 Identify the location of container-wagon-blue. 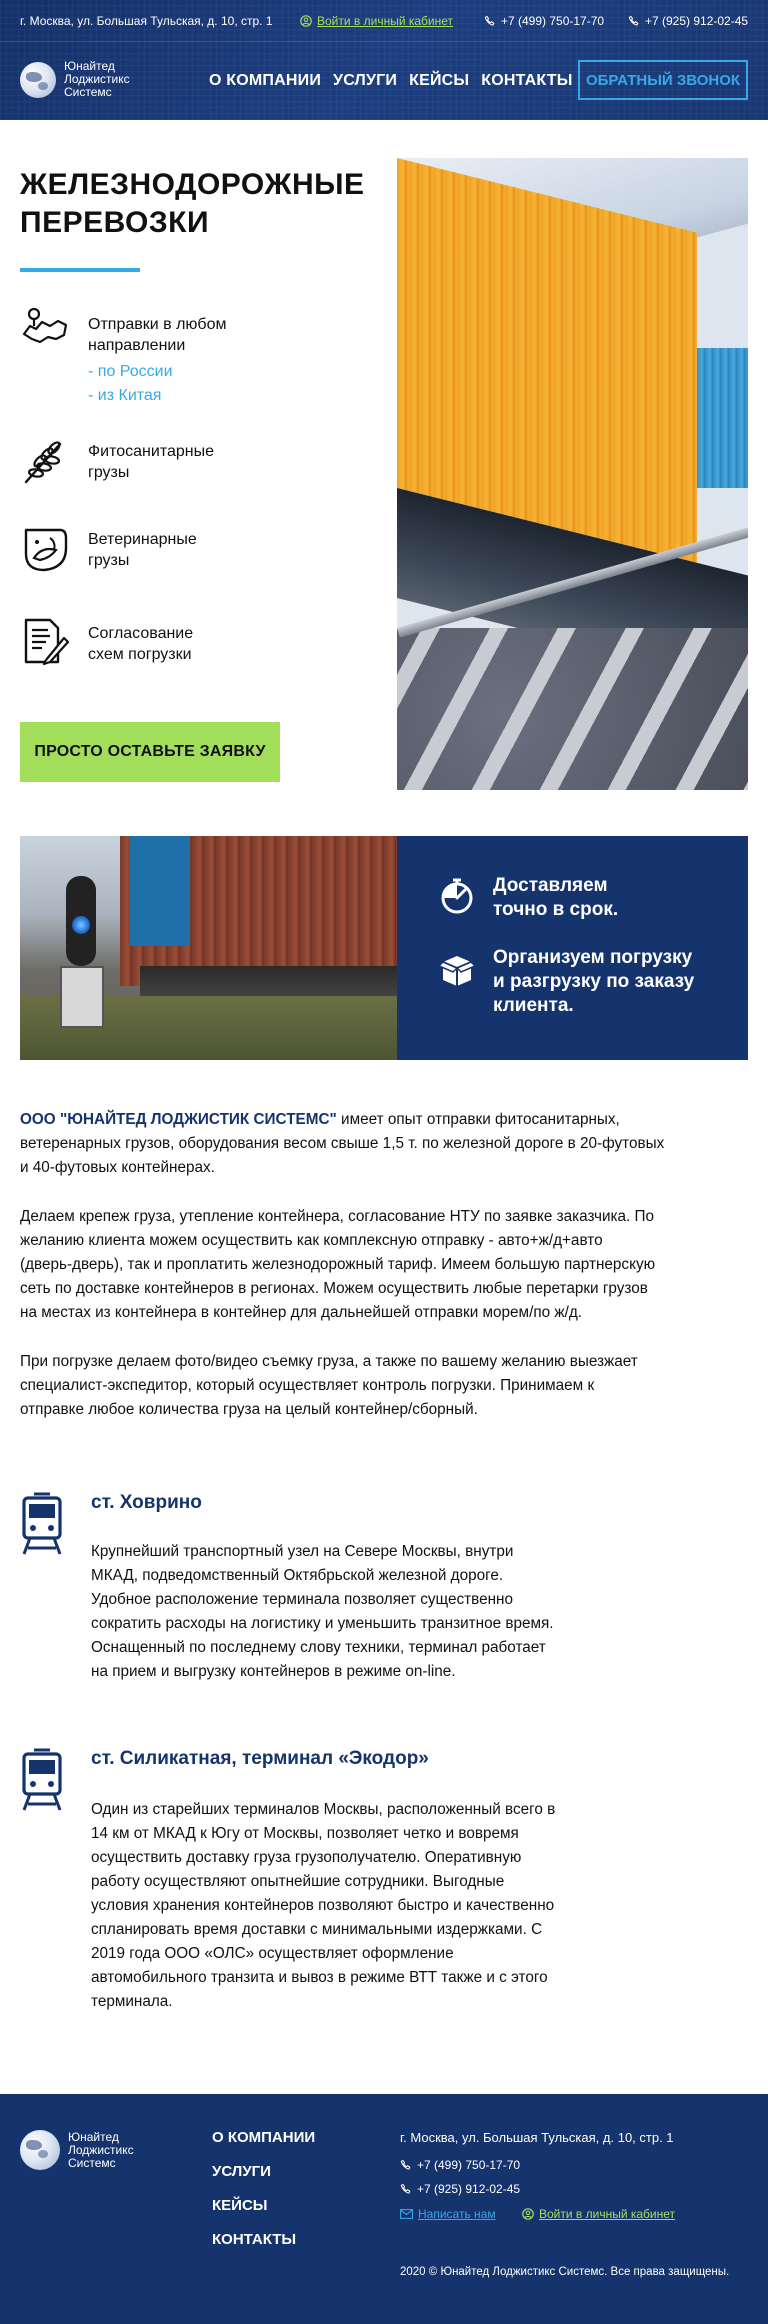
(722, 418).